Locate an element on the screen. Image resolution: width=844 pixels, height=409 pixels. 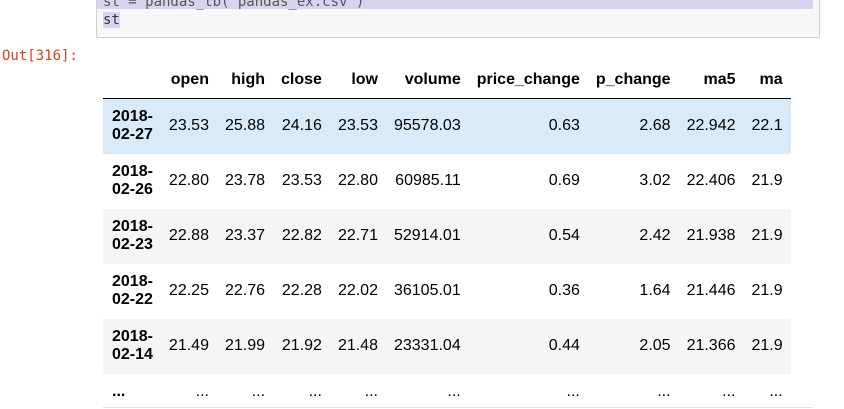
row-index-date: 2018- 02-27 is located at coordinates (132, 126).